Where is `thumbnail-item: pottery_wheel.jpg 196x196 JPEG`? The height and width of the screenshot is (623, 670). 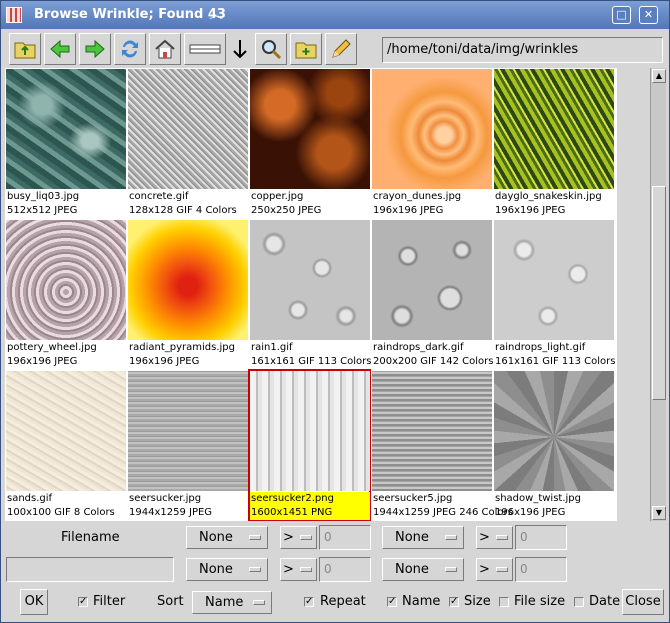 thumbnail-item: pottery_wheel.jpg 196x196 JPEG is located at coordinates (65, 294).